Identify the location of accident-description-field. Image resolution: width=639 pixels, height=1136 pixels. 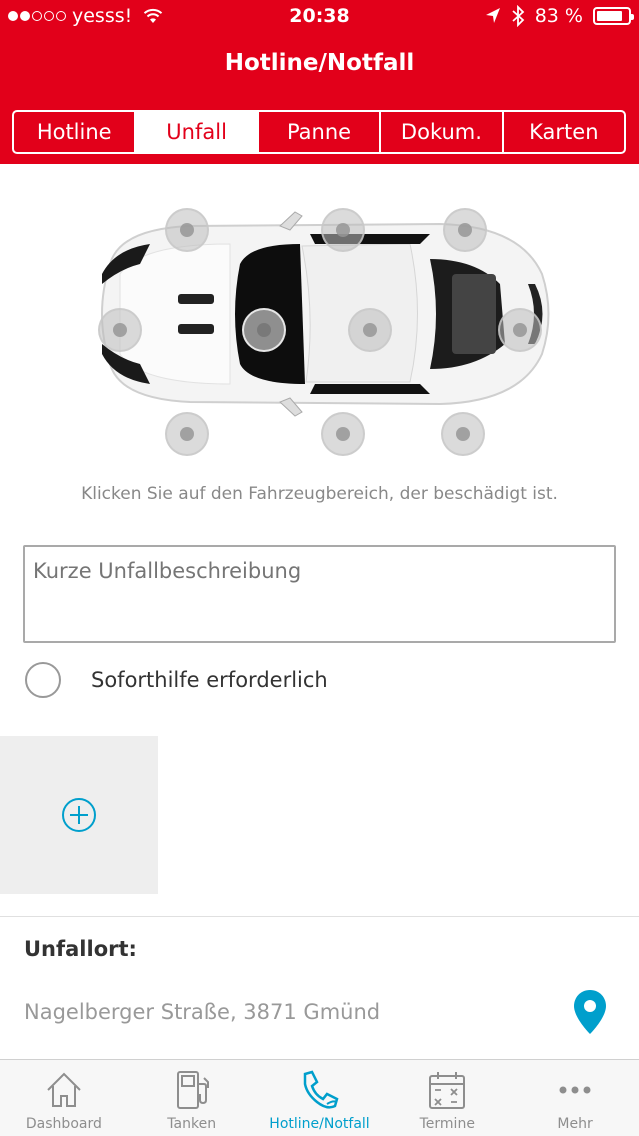
(319, 594).